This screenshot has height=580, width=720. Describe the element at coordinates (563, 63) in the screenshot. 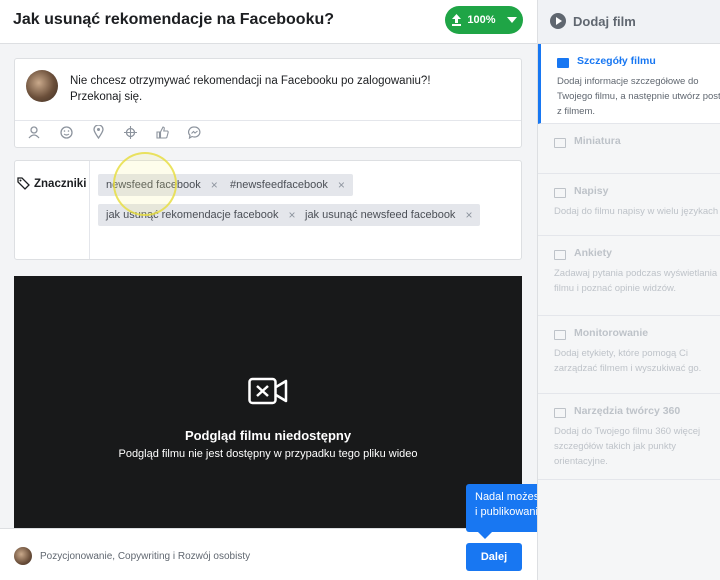

I see `details-icon` at that location.